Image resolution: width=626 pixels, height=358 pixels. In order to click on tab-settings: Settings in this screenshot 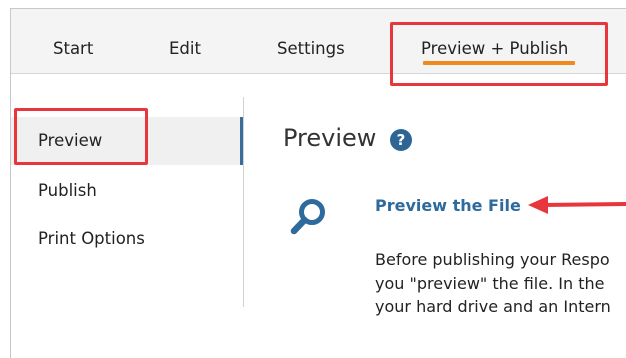, I will do `click(311, 41)`.